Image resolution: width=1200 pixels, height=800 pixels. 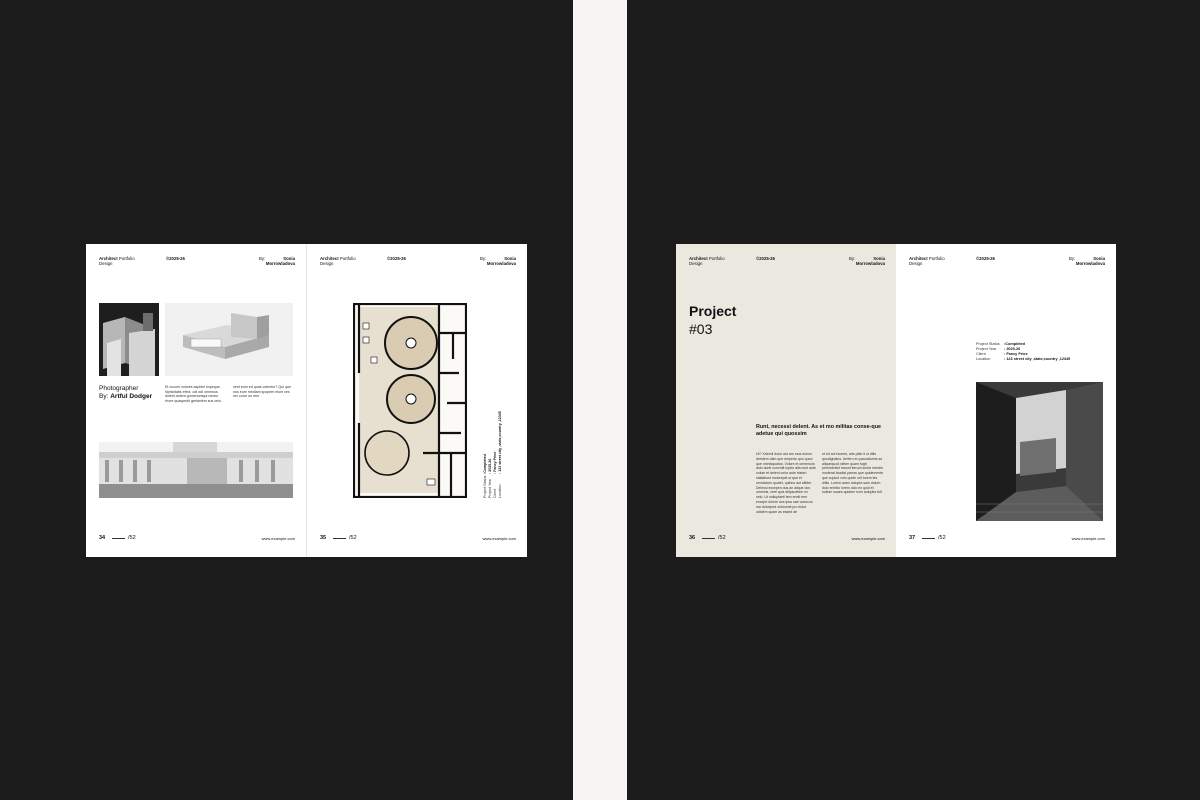 What do you see at coordinates (1007, 539) in the screenshot?
I see `page-footer: 37 /52 www.example.com` at bounding box center [1007, 539].